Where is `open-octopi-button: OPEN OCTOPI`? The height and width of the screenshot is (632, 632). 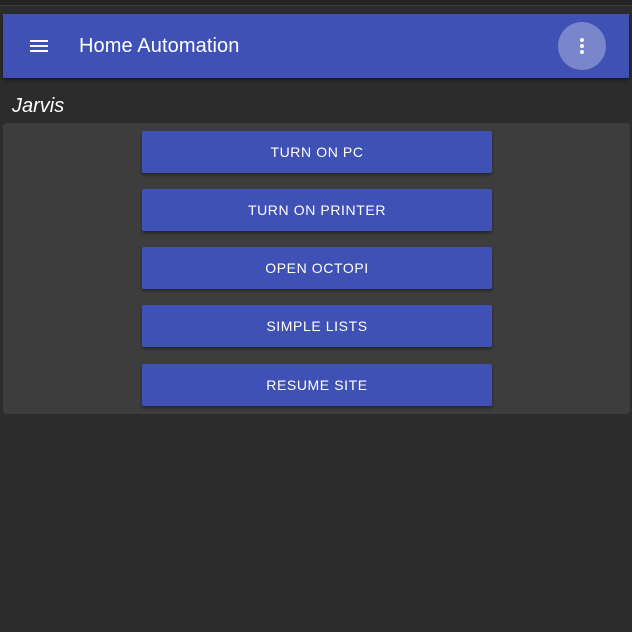
open-octopi-button: OPEN OCTOPI is located at coordinates (317, 268).